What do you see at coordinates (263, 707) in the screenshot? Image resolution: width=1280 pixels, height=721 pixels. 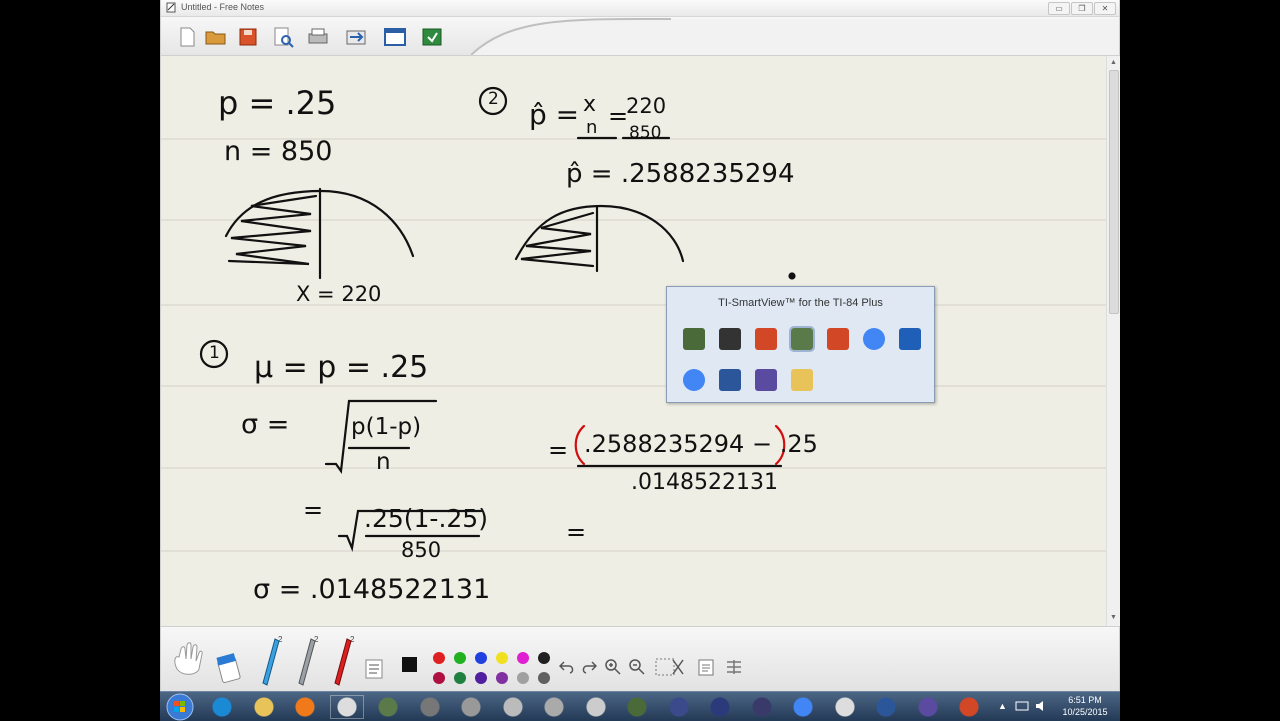 I see `explorer-icon` at bounding box center [263, 707].